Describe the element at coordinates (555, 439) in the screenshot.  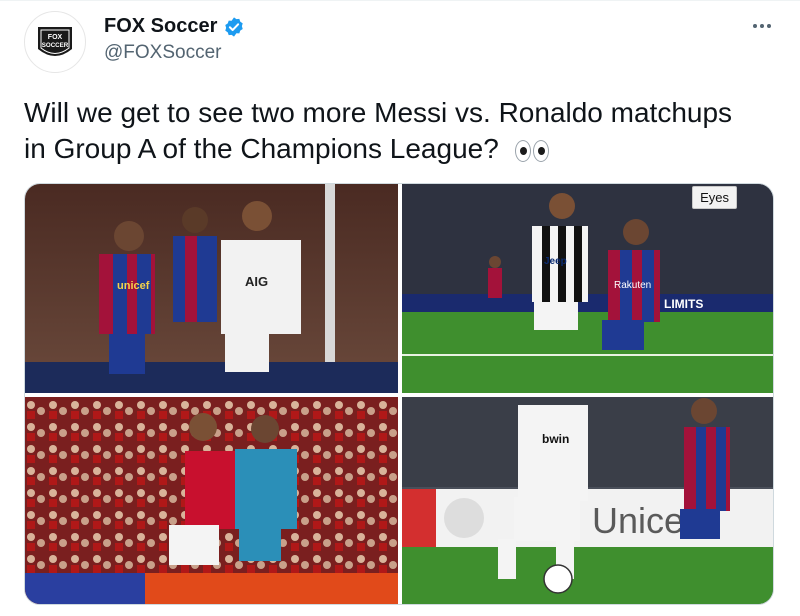
I see `p4-sponsor: bwin` at that location.